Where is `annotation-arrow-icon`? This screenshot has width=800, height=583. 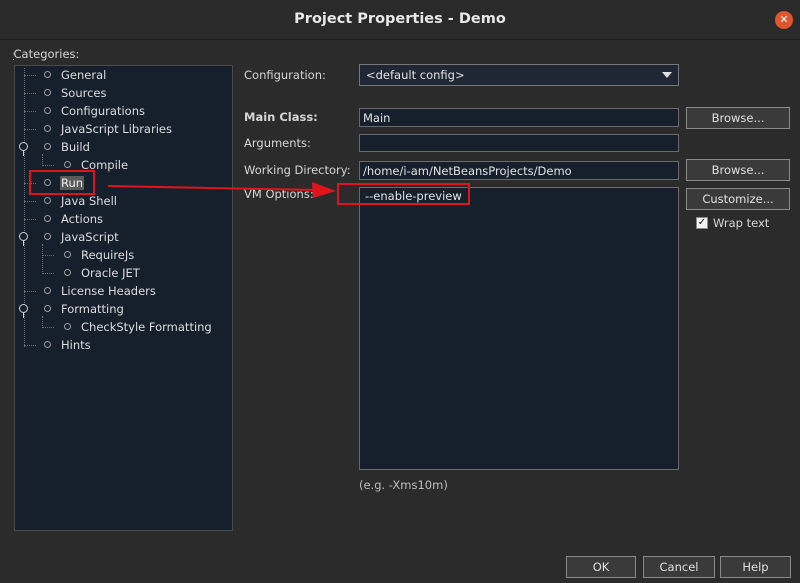 annotation-arrow-icon is located at coordinates (221, 190).